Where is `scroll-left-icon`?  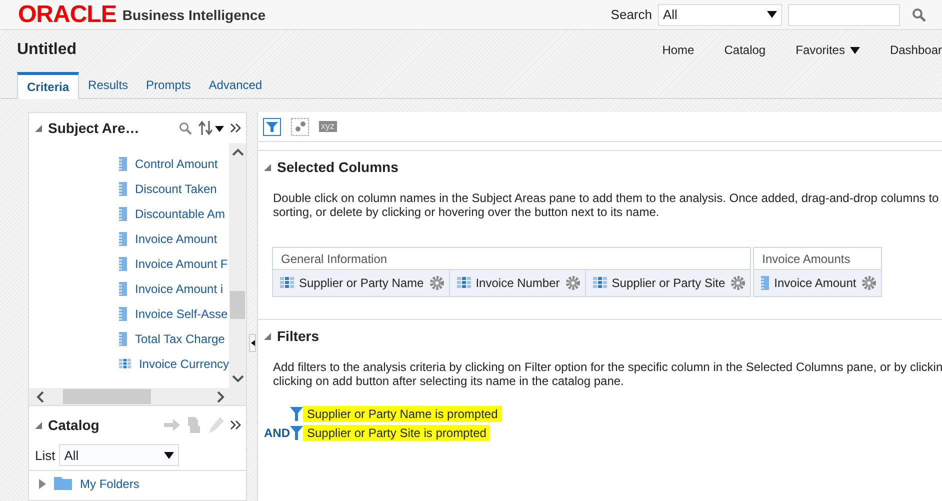 scroll-left-icon is located at coordinates (40, 396).